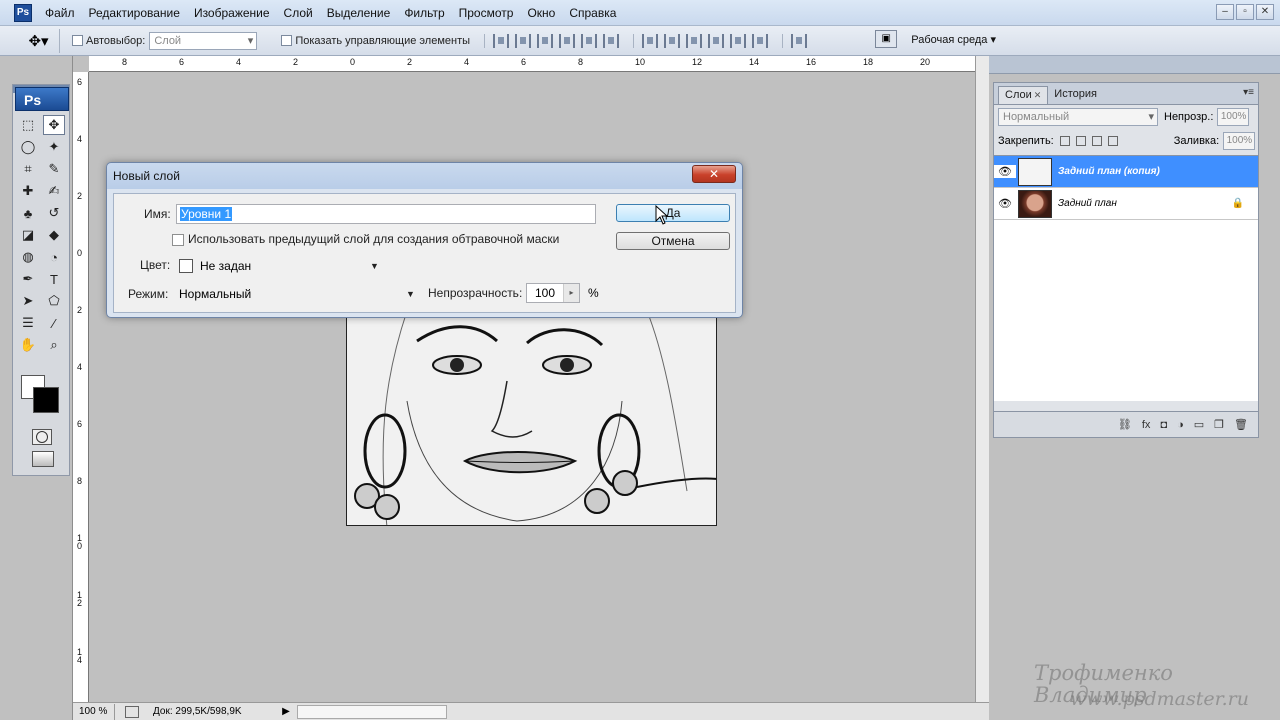 The width and height of the screenshot is (1280, 720). Describe the element at coordinates (1219, 424) in the screenshot. I see `new-layer-icon: ❐` at that location.